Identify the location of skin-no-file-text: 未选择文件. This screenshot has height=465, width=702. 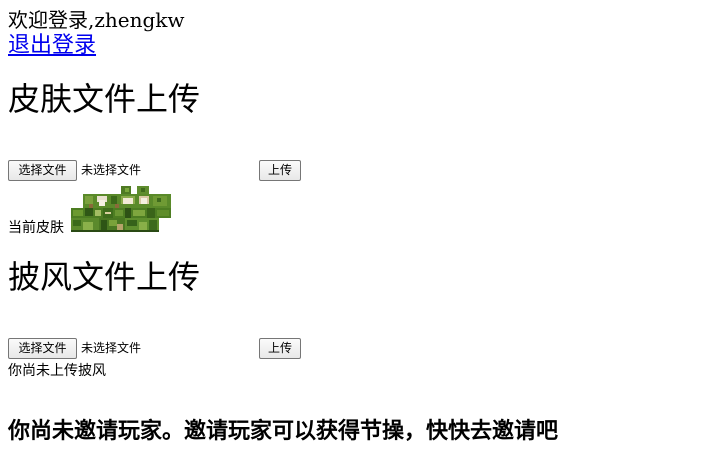
(111, 170).